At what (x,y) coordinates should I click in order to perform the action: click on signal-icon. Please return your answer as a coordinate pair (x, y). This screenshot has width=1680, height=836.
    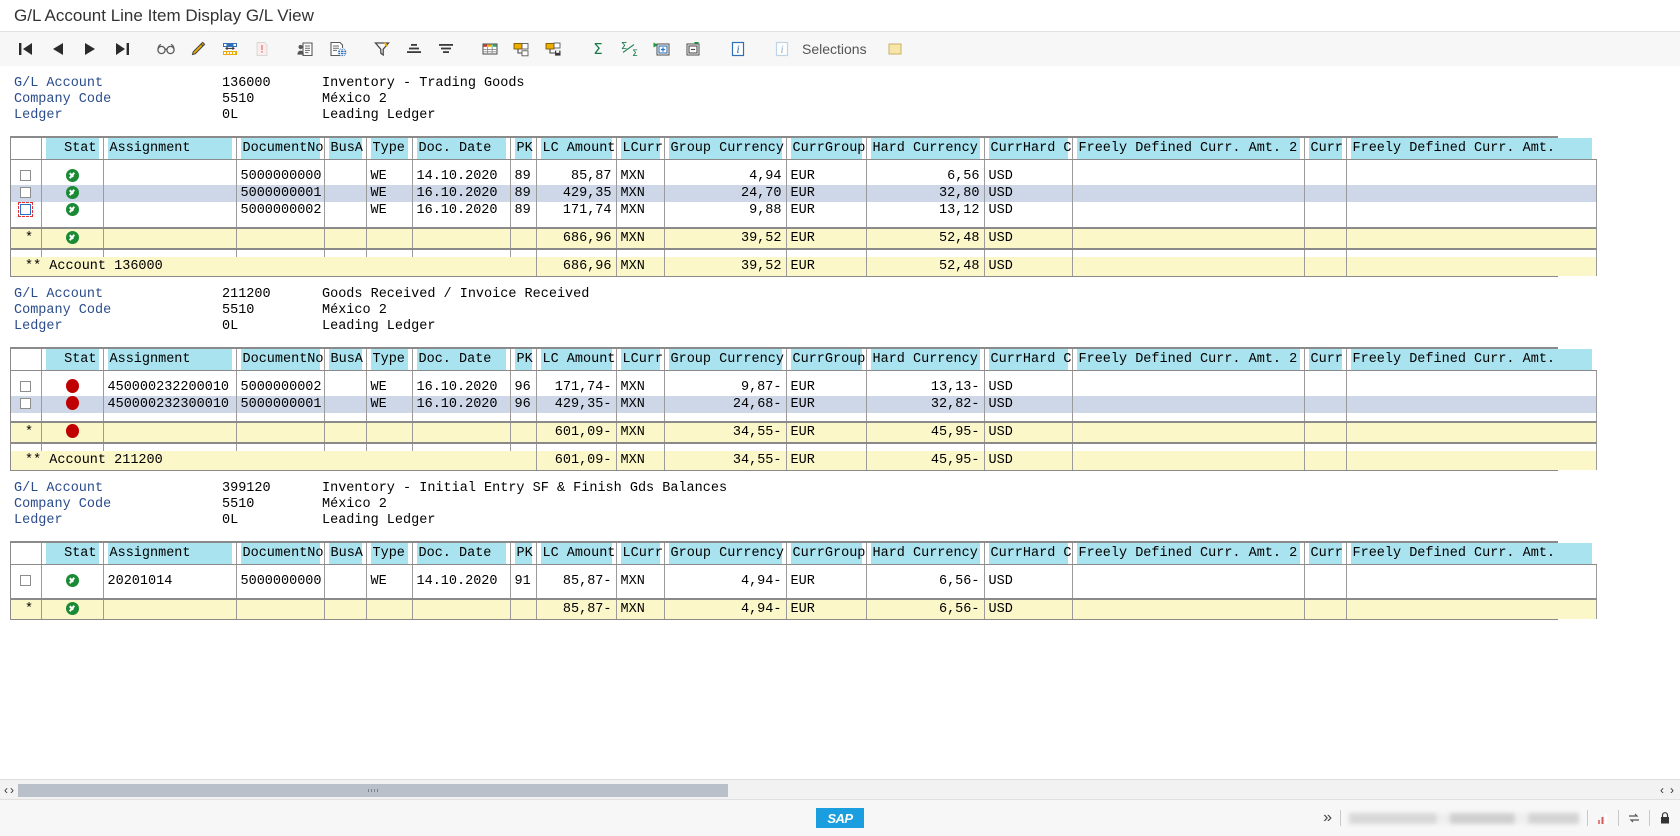
    Looking at the image, I should click on (1603, 818).